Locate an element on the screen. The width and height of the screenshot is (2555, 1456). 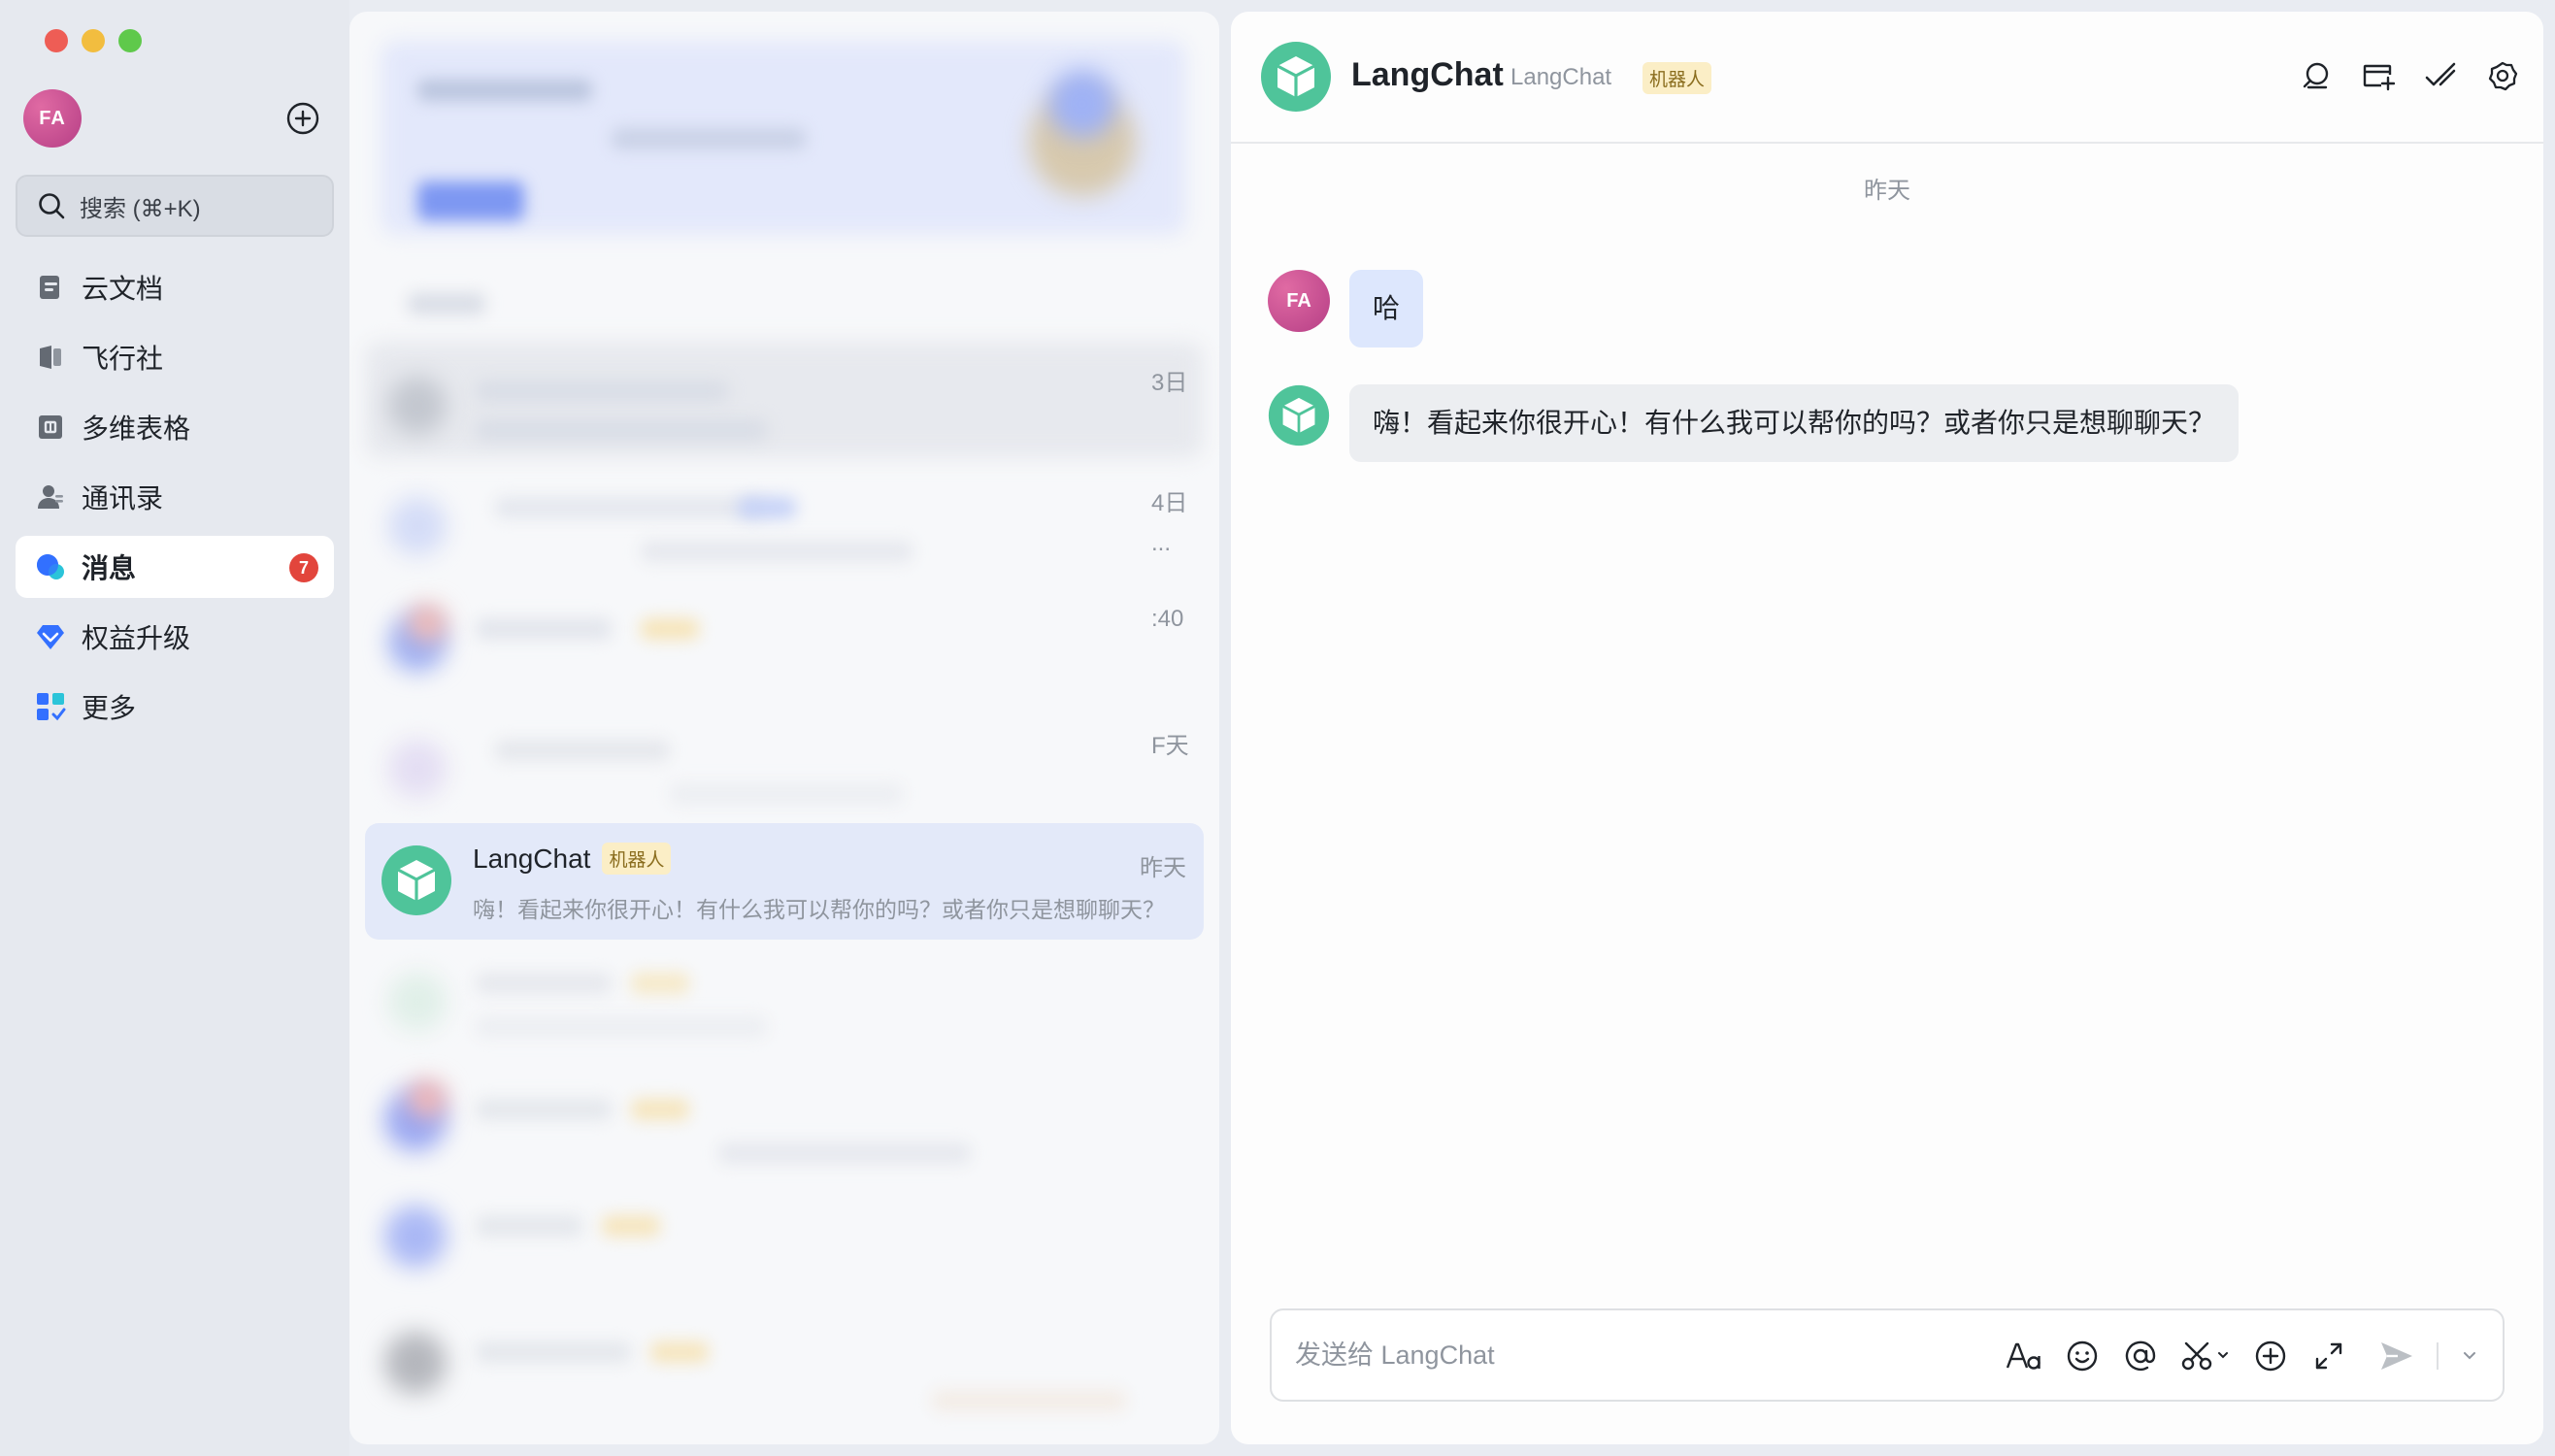
screenshot-button is located at coordinates (2205, 1356).